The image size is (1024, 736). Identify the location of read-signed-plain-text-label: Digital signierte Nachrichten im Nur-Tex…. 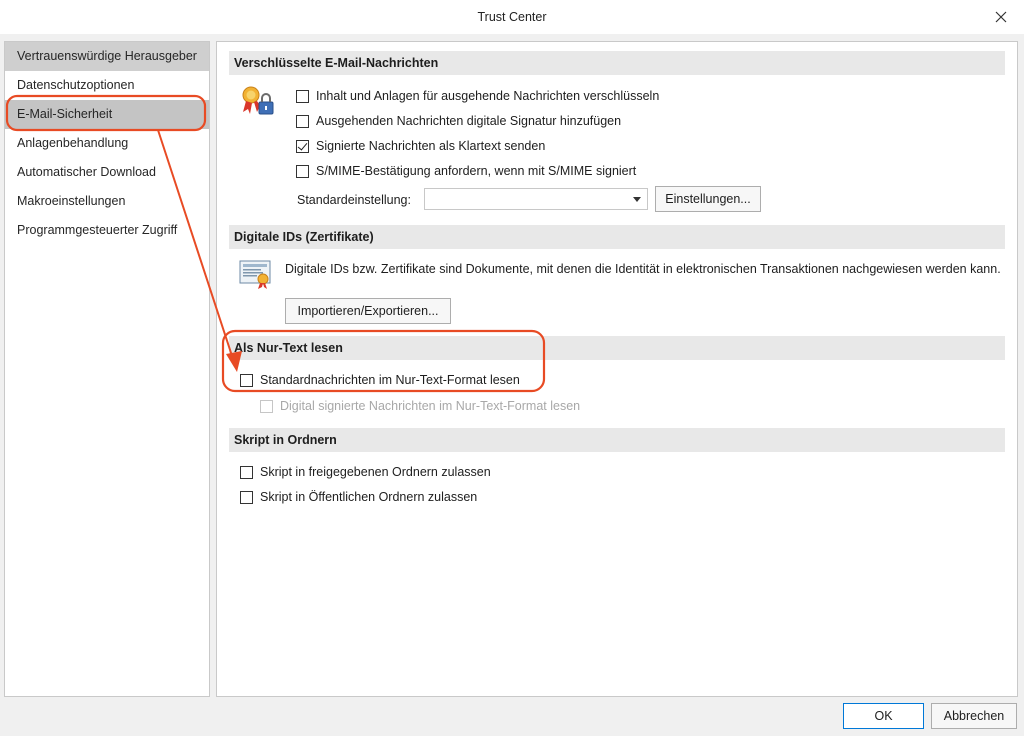
(430, 406).